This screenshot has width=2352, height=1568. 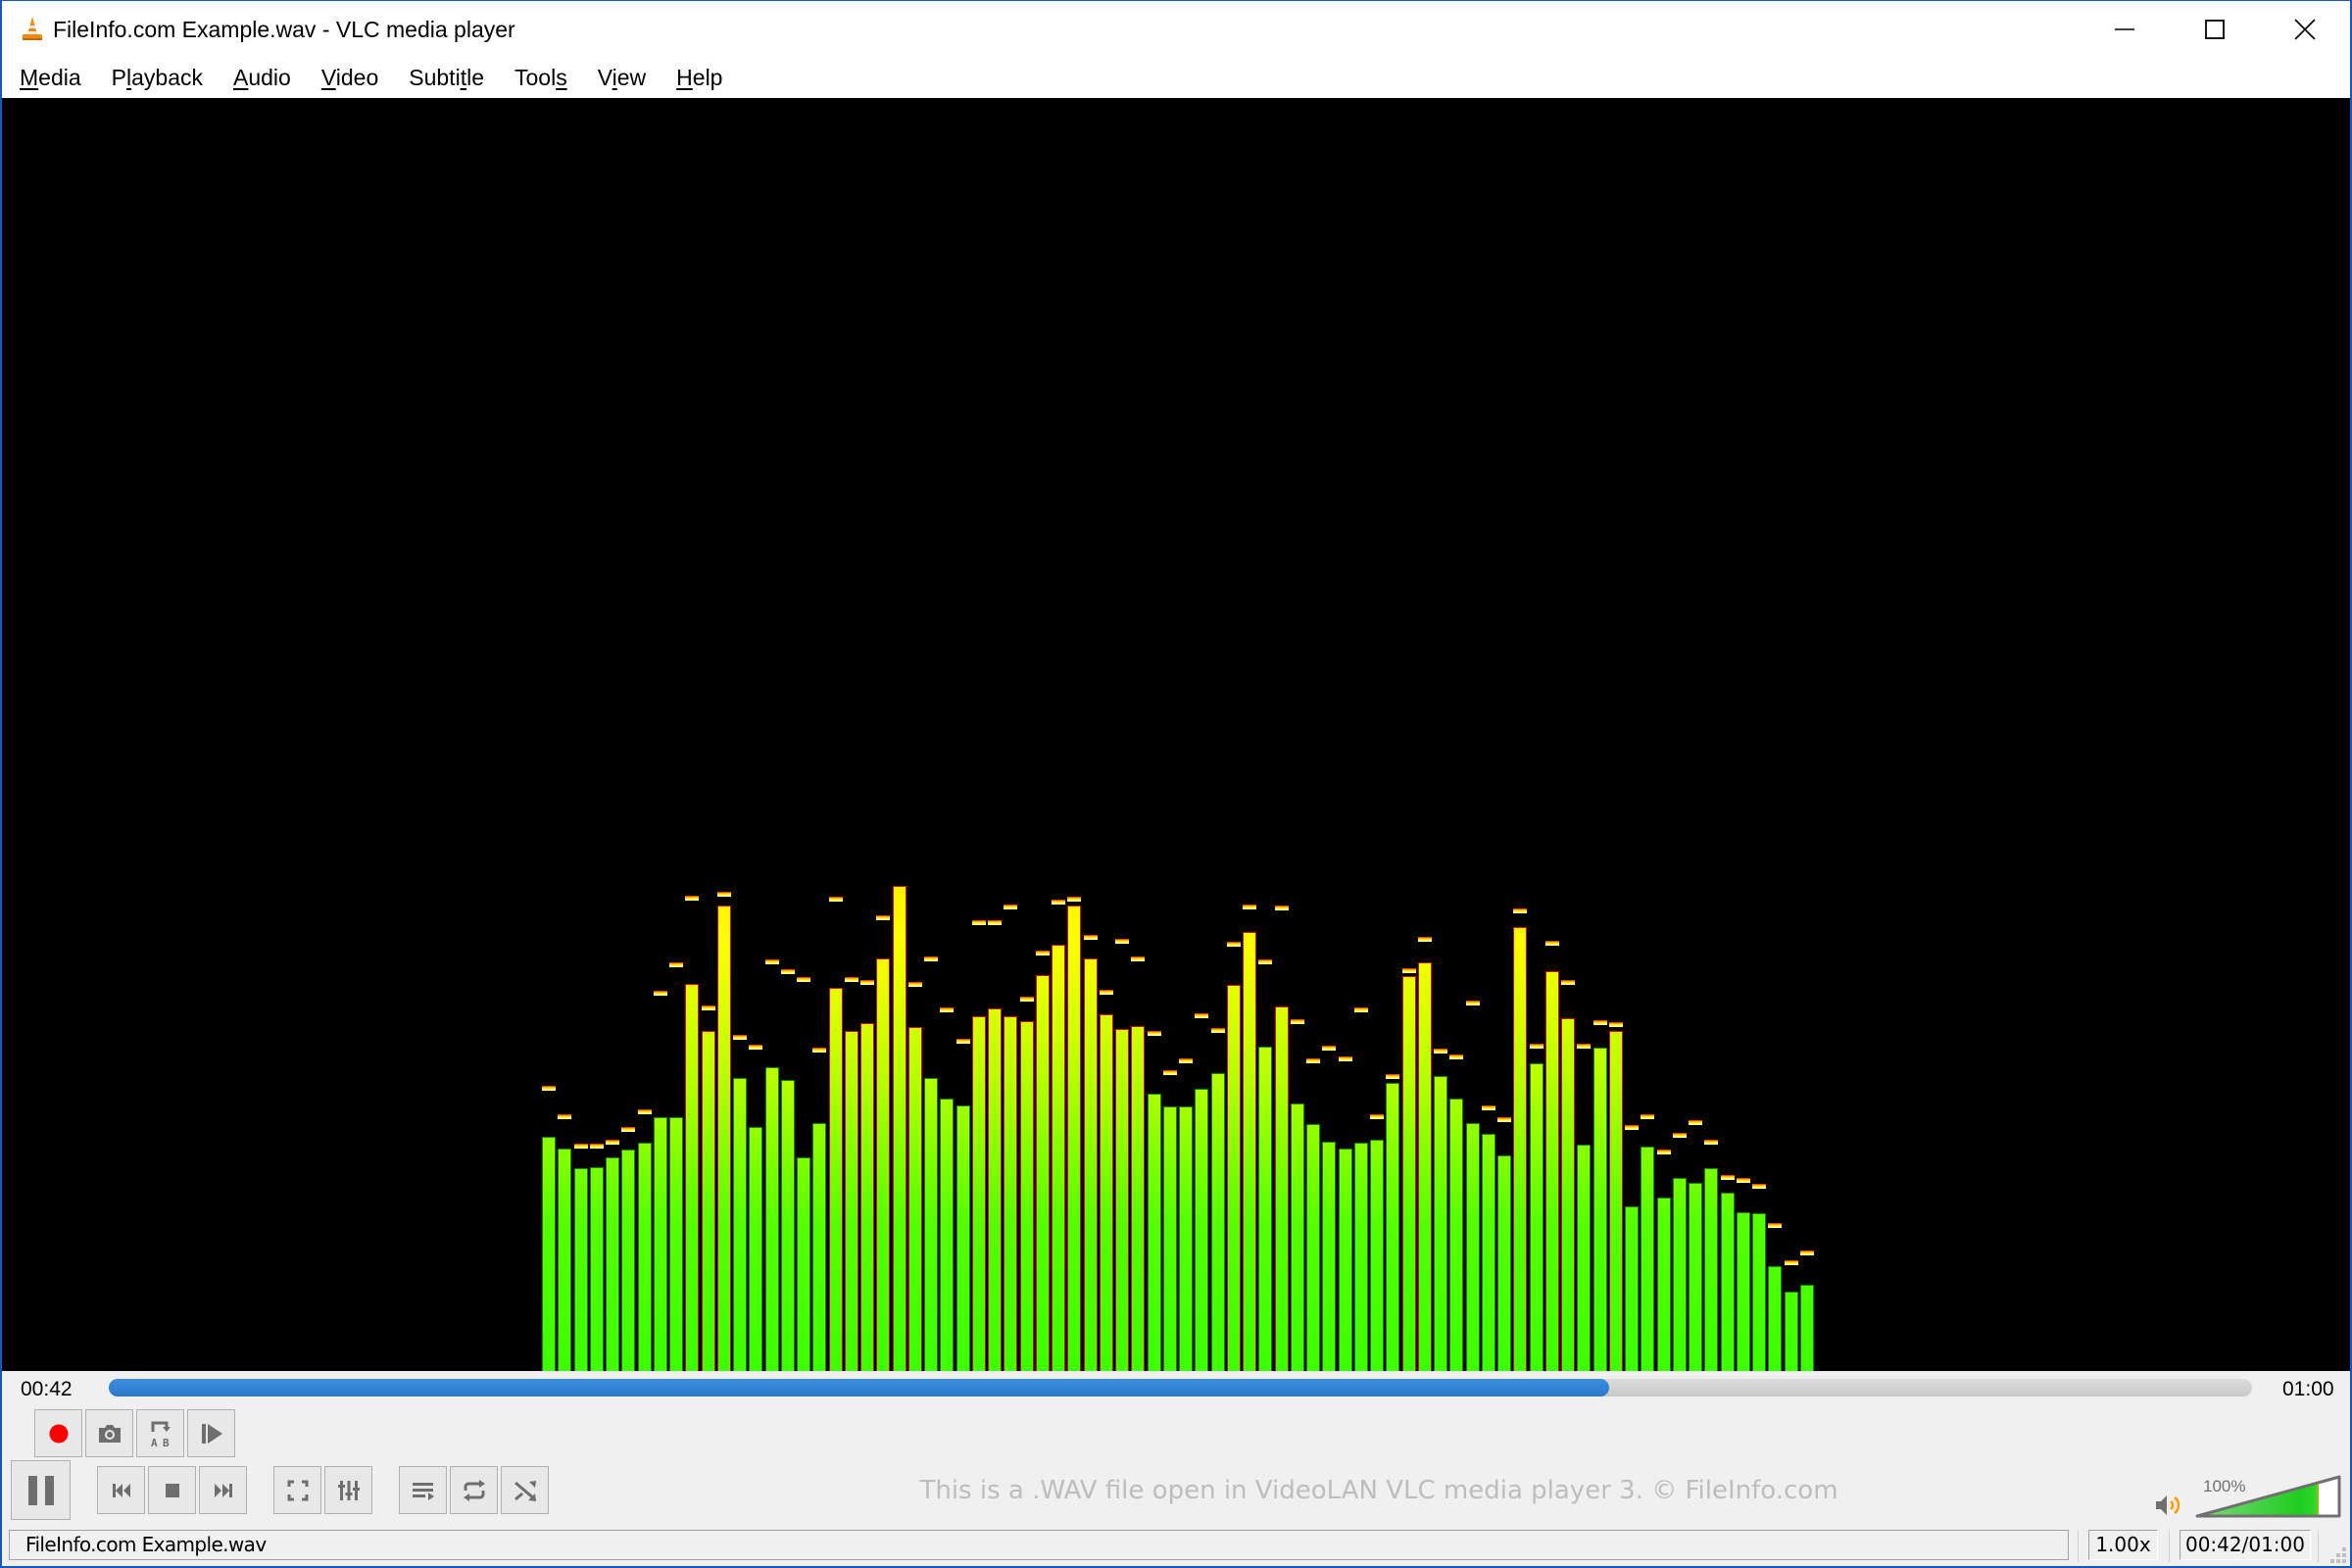 I want to click on next-button, so click(x=223, y=1490).